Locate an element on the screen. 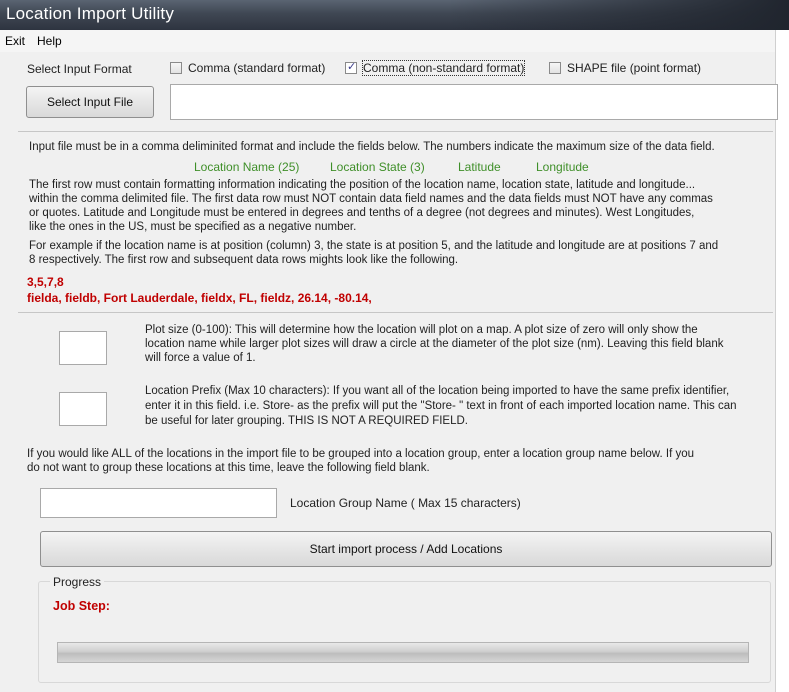  select-input-file-button: Select Input File is located at coordinates (90, 102).